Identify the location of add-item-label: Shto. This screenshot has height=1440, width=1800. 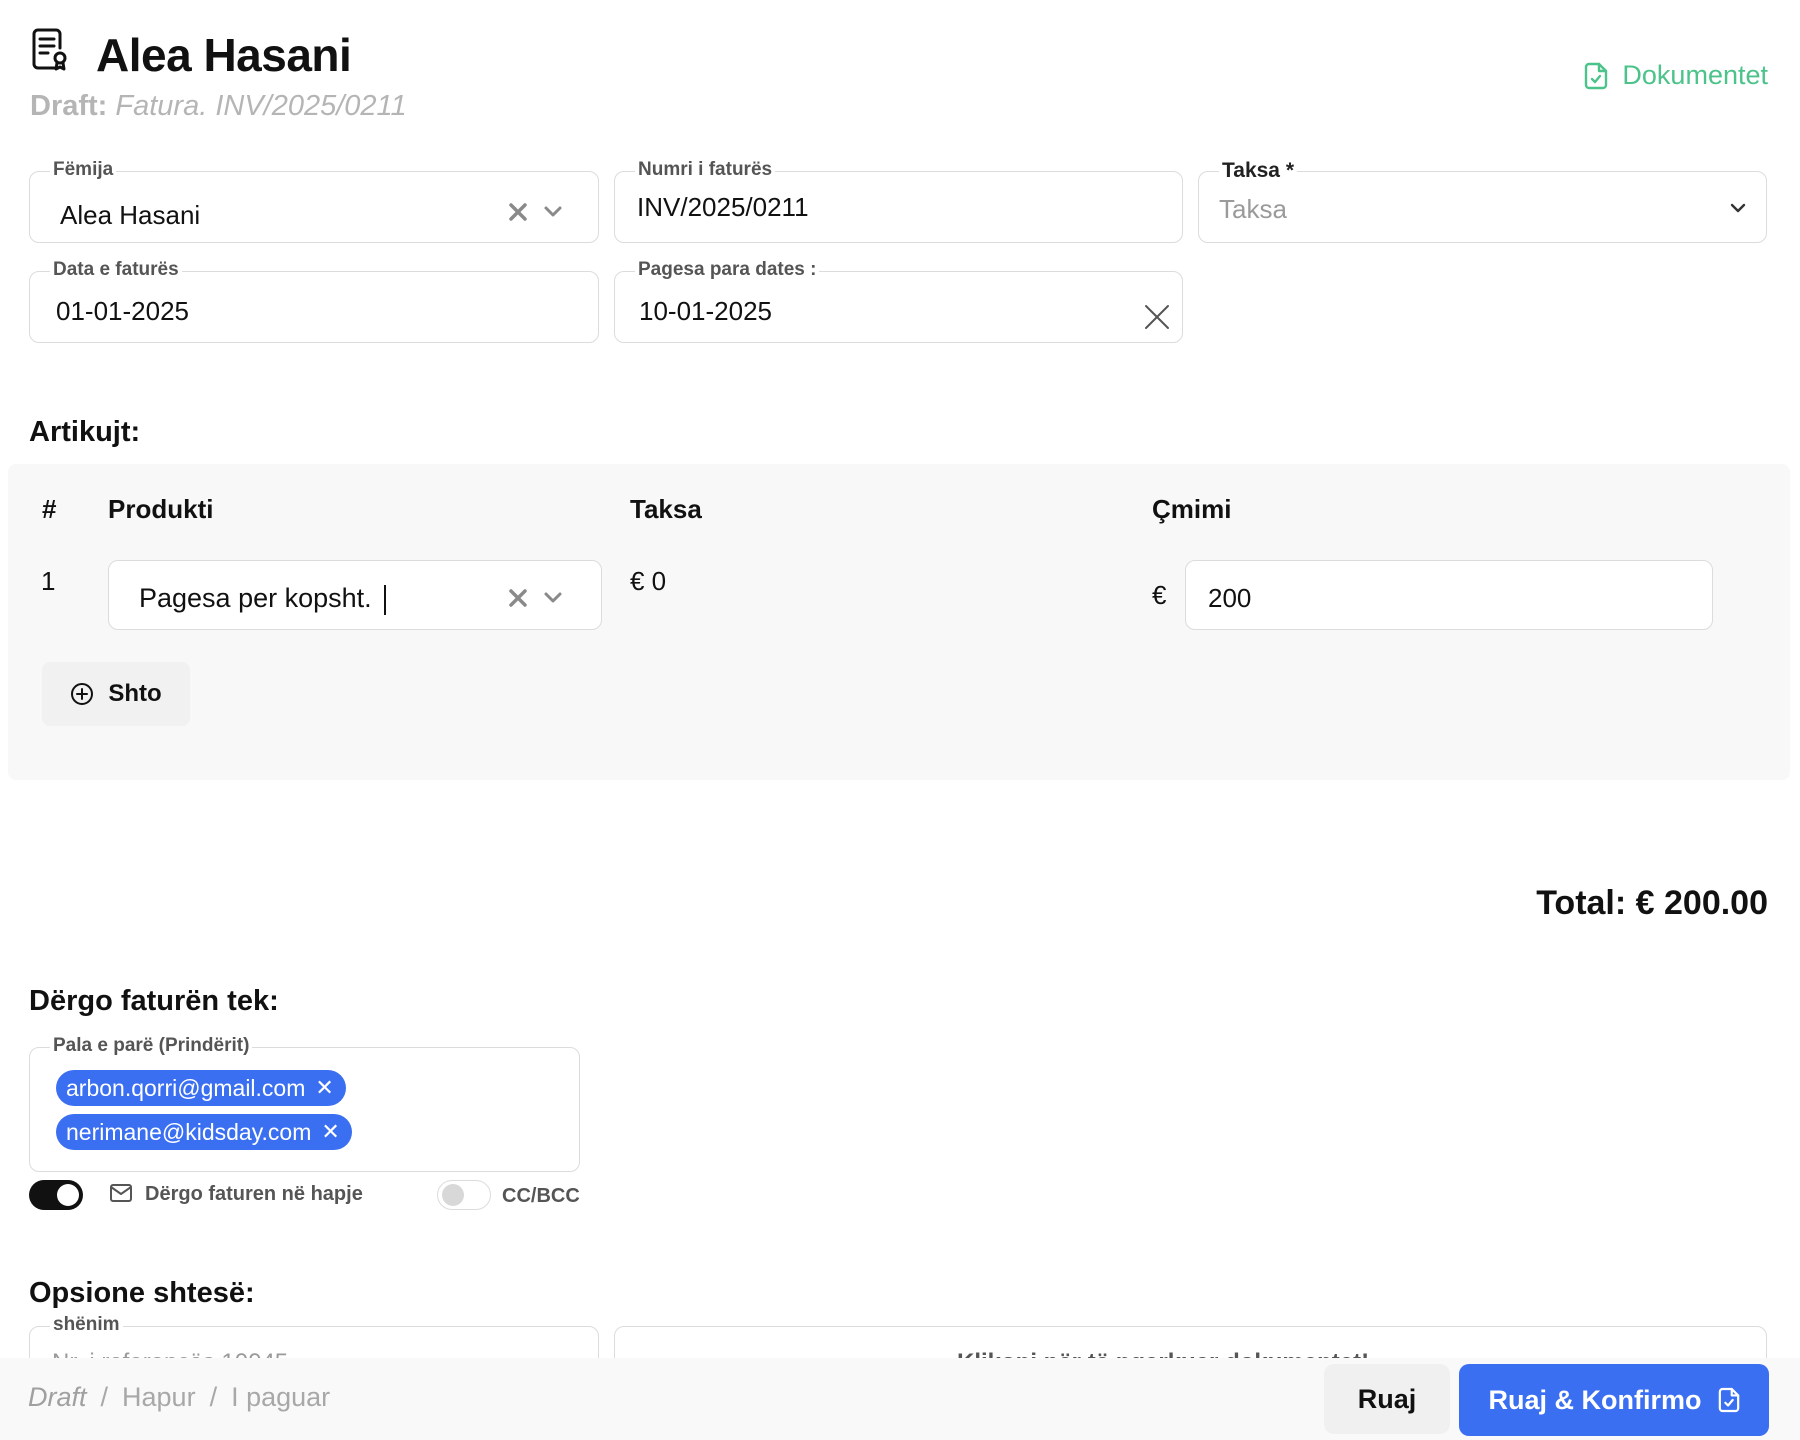
(135, 693).